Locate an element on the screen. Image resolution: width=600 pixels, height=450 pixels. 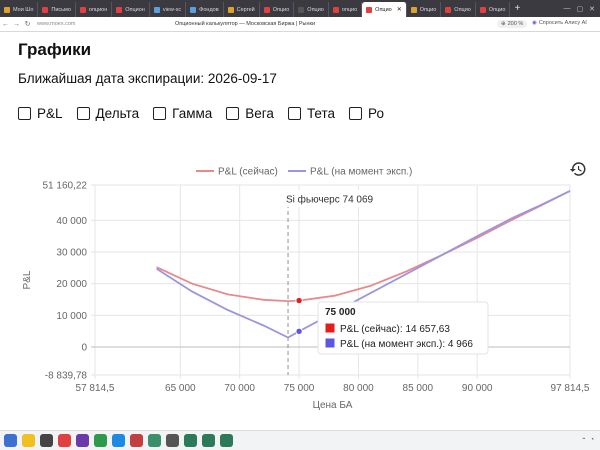
x-tick-label: 97 814,5 is located at coordinates (570, 388).